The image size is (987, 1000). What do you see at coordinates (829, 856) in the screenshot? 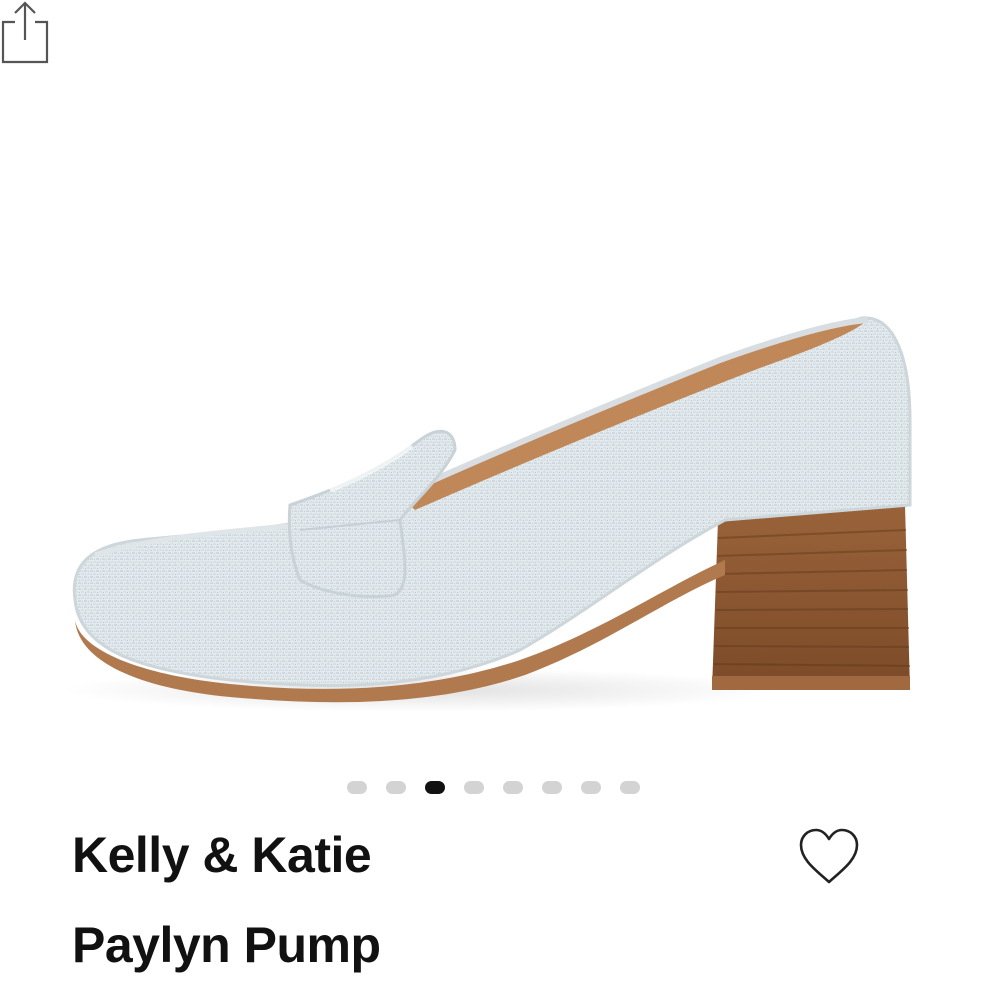
I see `heart-outline-icon` at bounding box center [829, 856].